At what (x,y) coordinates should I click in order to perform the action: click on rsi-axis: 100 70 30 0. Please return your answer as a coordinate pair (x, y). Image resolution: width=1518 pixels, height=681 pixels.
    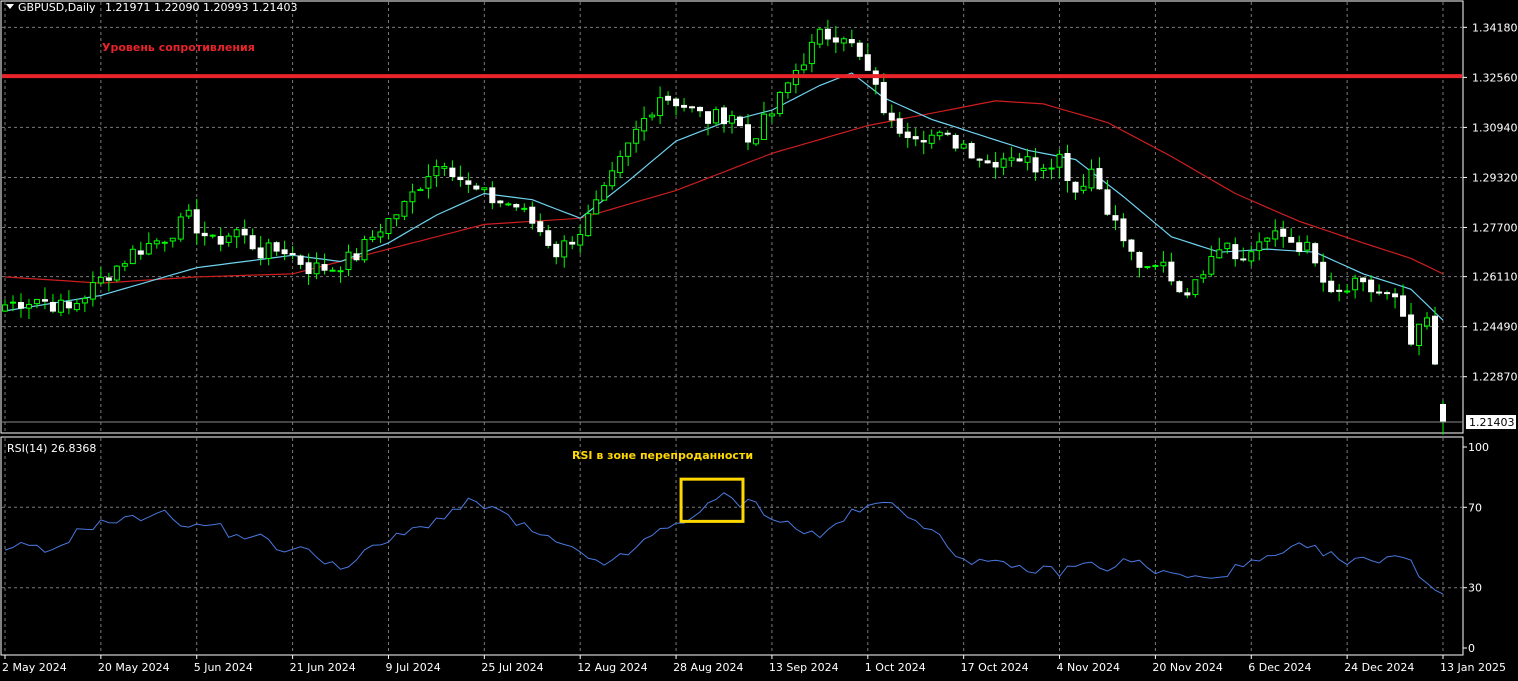
    Looking at the image, I should click on (1476, 548).